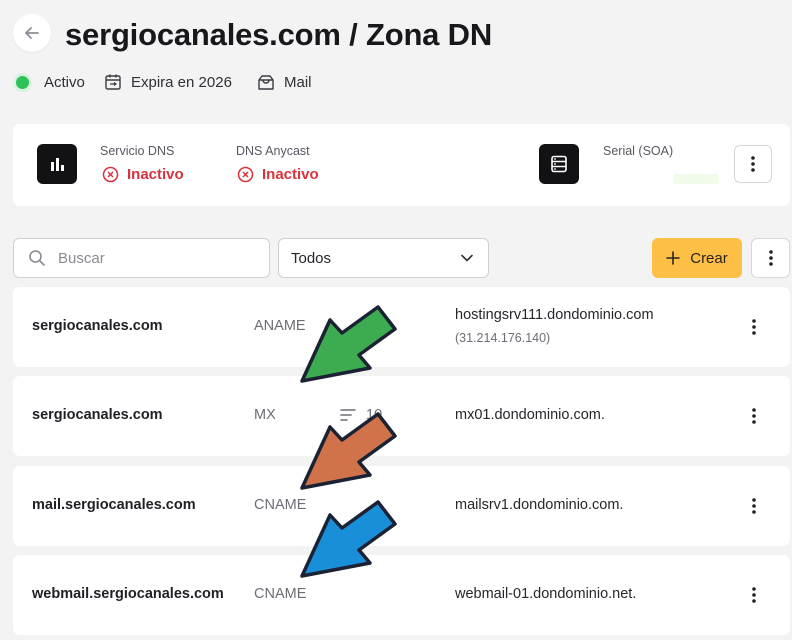 This screenshot has width=792, height=640. Describe the element at coordinates (273, 151) in the screenshot. I see `dns-anycast-label: DNS Anycast` at that location.